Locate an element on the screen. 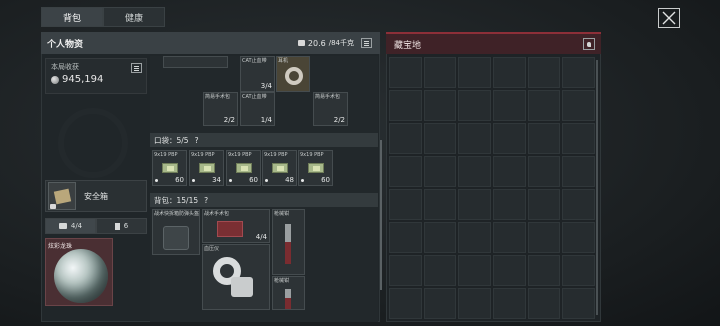  item-qty: 48 is located at coordinates (289, 180).